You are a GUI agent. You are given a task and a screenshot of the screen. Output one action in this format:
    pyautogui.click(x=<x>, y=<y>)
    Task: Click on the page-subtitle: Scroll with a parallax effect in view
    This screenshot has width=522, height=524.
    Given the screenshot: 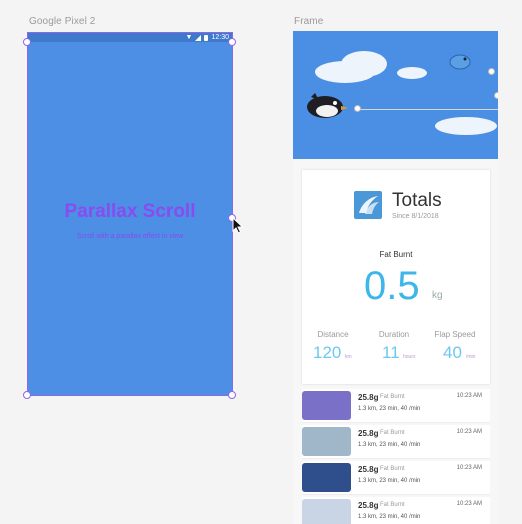 What is the action you would take?
    pyautogui.click(x=130, y=236)
    